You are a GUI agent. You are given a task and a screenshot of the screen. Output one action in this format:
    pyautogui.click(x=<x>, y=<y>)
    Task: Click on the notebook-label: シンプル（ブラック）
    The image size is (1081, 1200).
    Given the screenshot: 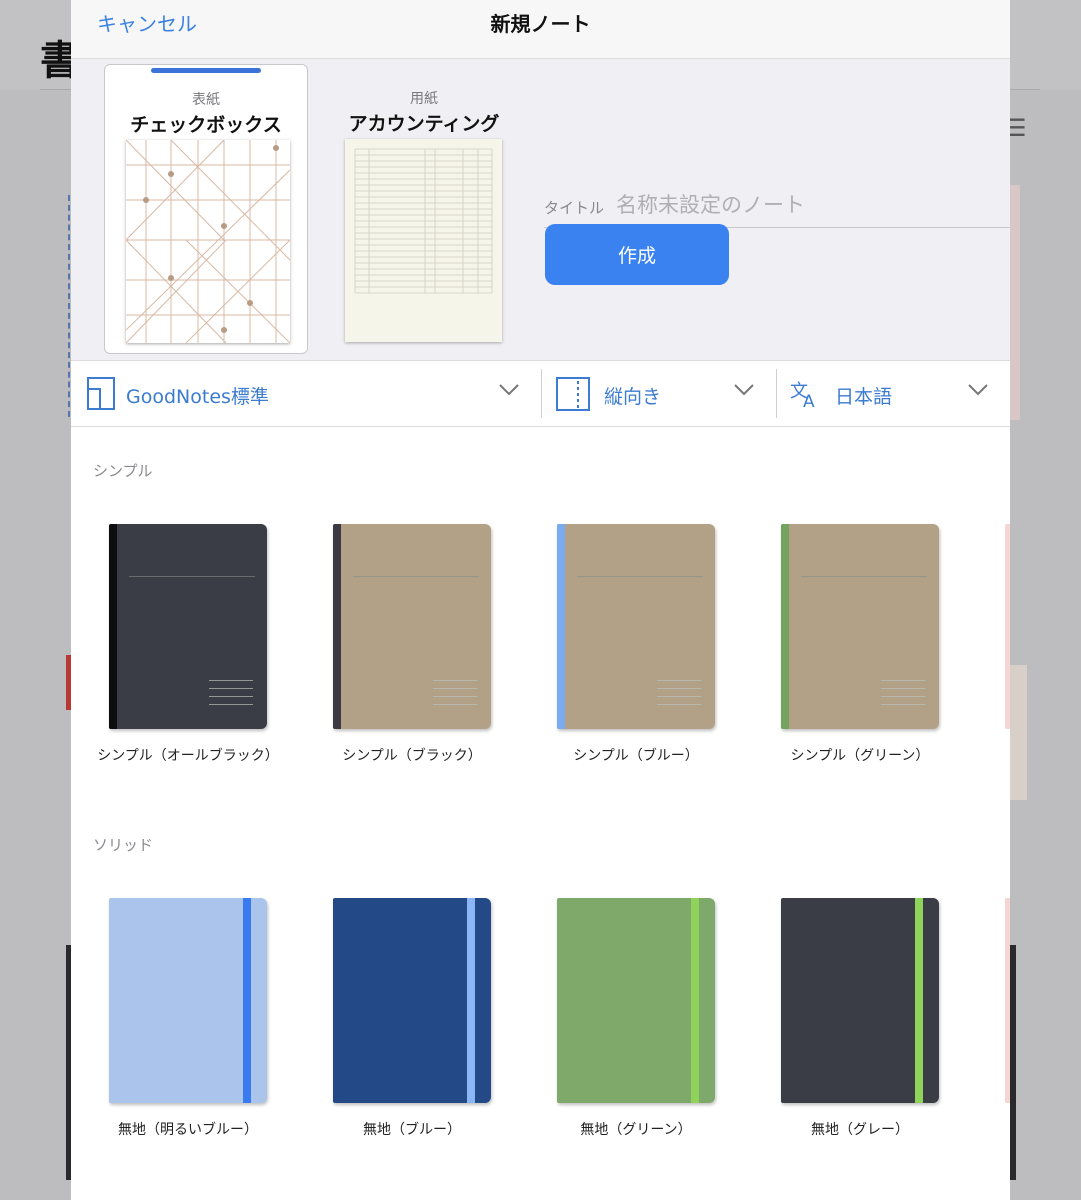 What is the action you would take?
    pyautogui.click(x=412, y=756)
    